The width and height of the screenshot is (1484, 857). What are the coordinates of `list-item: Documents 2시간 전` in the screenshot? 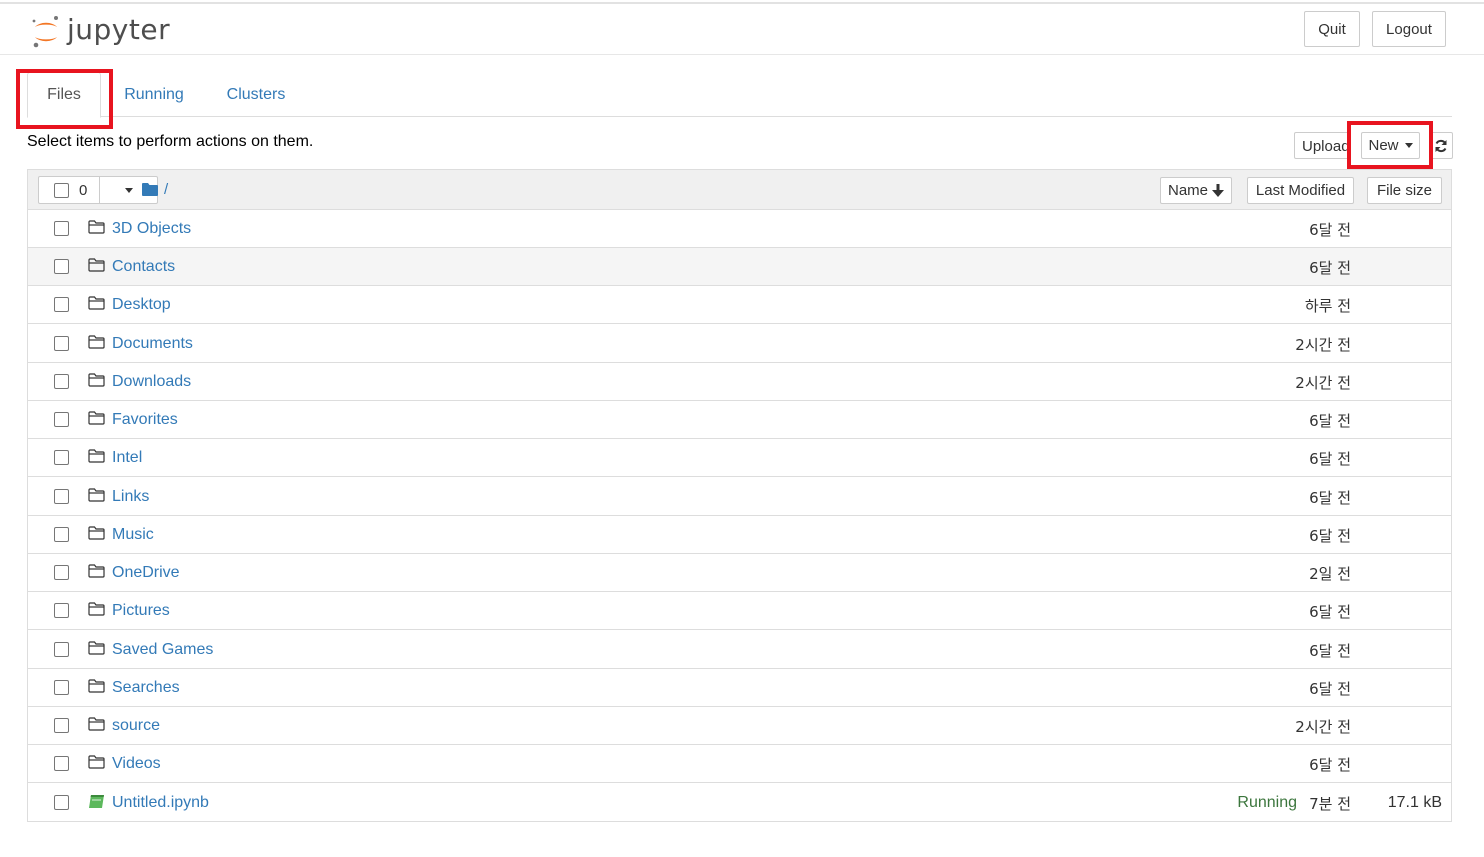 It's located at (739, 344).